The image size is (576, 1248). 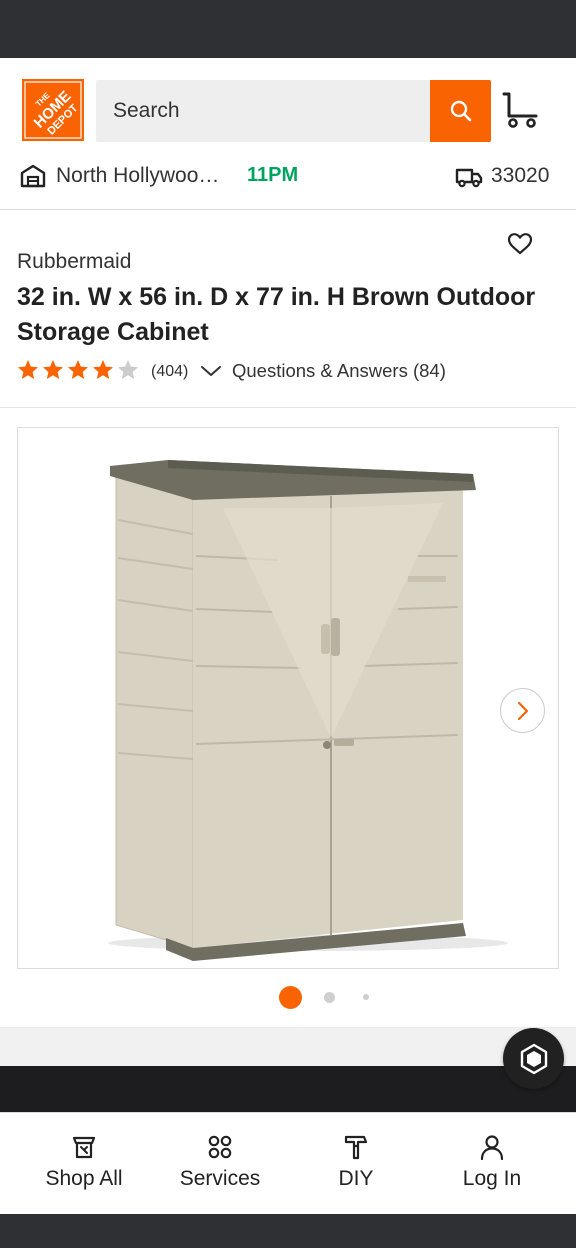 What do you see at coordinates (169, 372) in the screenshot?
I see `review-count: (404)` at bounding box center [169, 372].